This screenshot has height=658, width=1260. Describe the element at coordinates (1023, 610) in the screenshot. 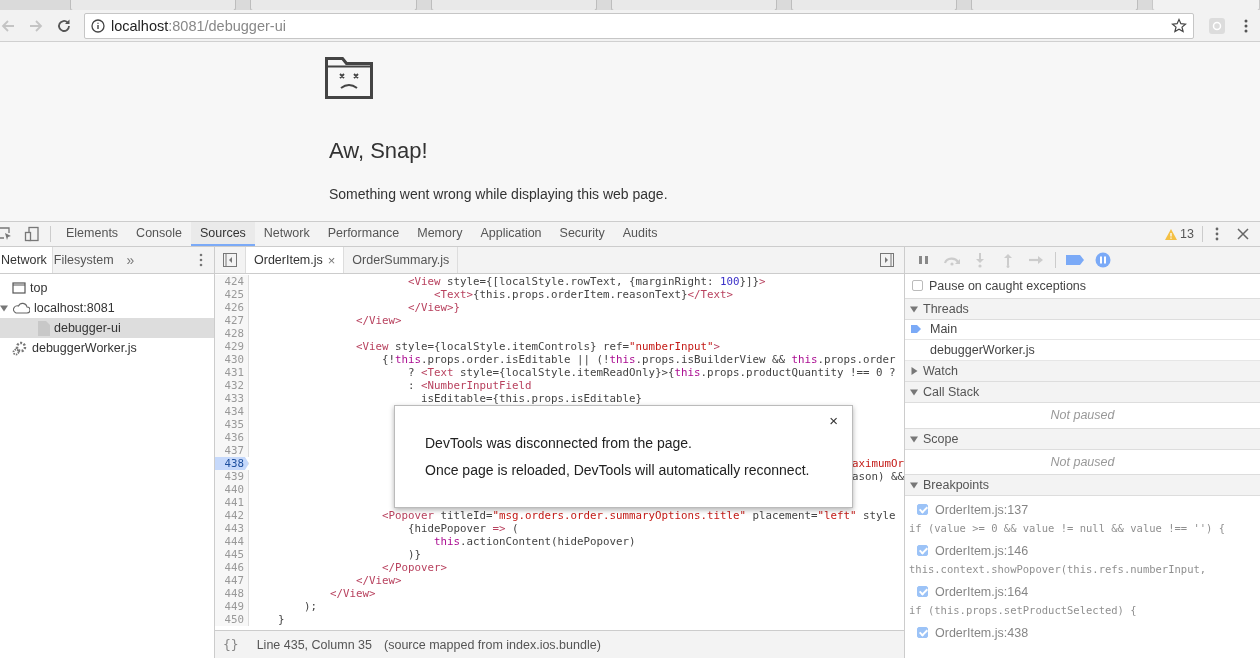

I see `breakpoint-code: if (this.props.setProductSelected) {` at that location.